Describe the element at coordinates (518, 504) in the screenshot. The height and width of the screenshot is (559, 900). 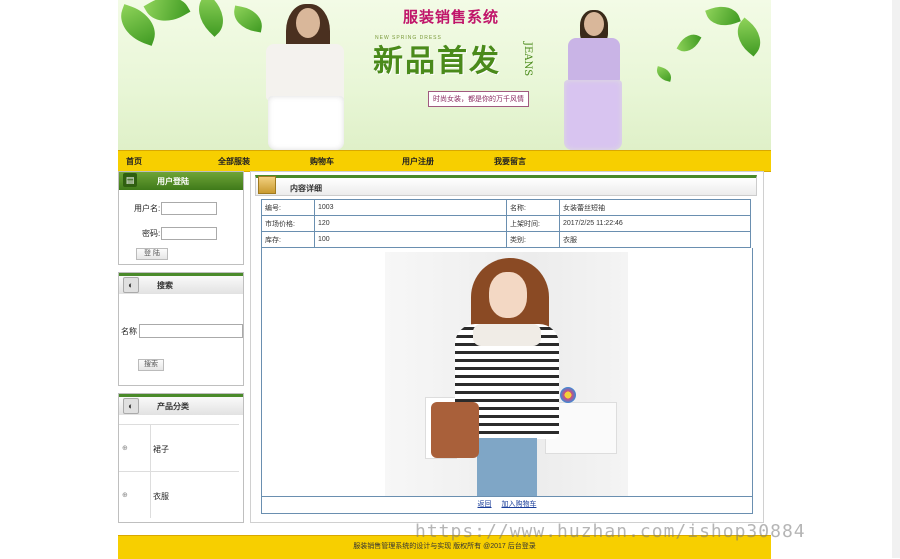
I see `add-to-cart-link: 加入购物车` at that location.